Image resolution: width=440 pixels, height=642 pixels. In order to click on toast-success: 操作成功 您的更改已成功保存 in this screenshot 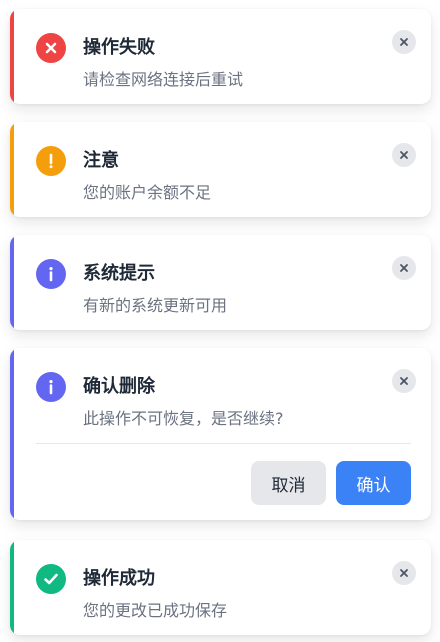, I will do `click(220, 587)`.